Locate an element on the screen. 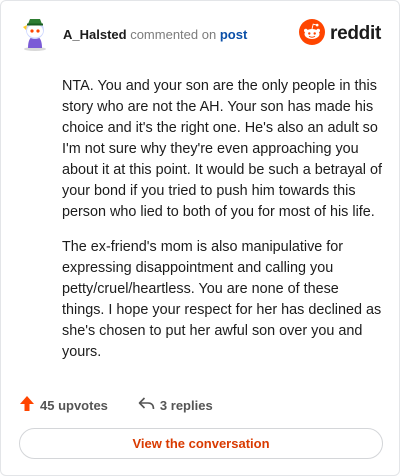 The image size is (400, 476). comment-meta: A_Halsted commented on post is located at coordinates (155, 34).